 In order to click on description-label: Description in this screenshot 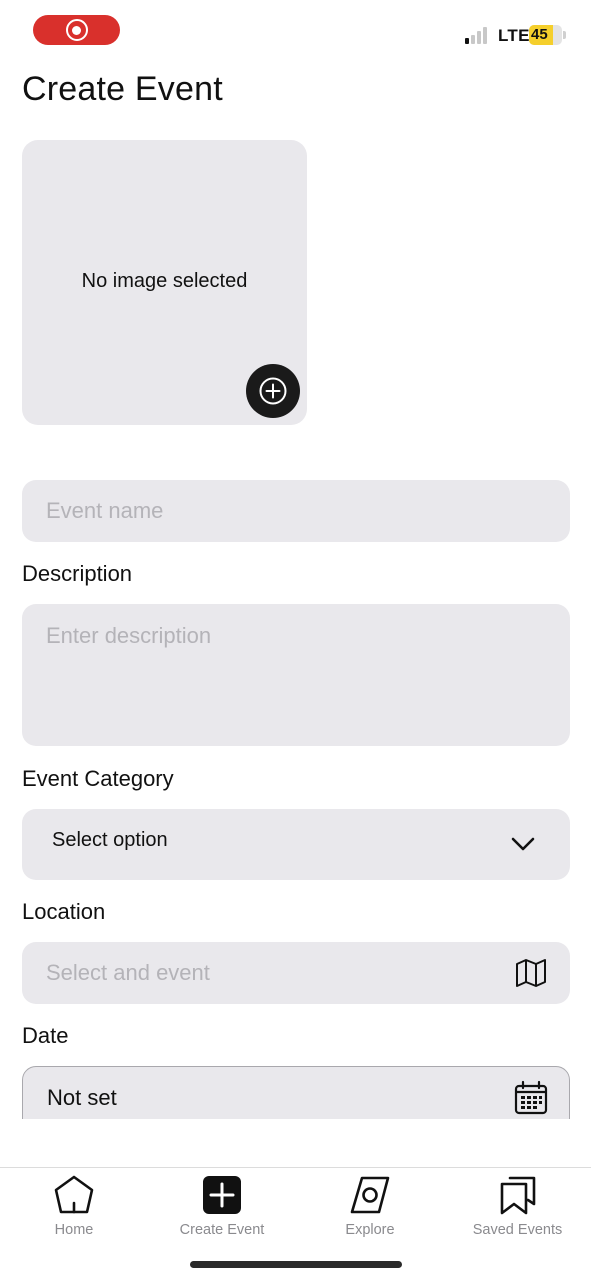, I will do `click(77, 573)`.